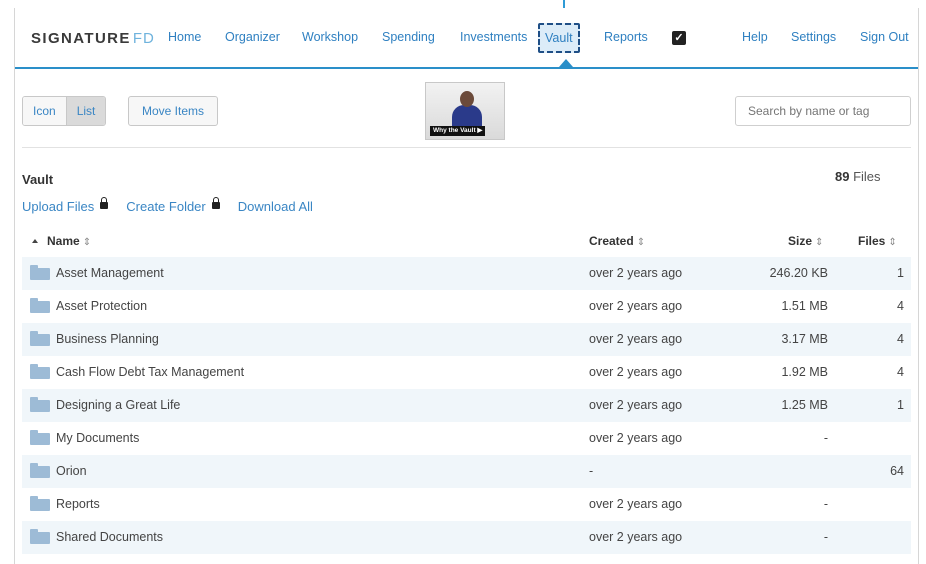 This screenshot has width=926, height=564. I want to click on file-count-label: Files, so click(867, 176).